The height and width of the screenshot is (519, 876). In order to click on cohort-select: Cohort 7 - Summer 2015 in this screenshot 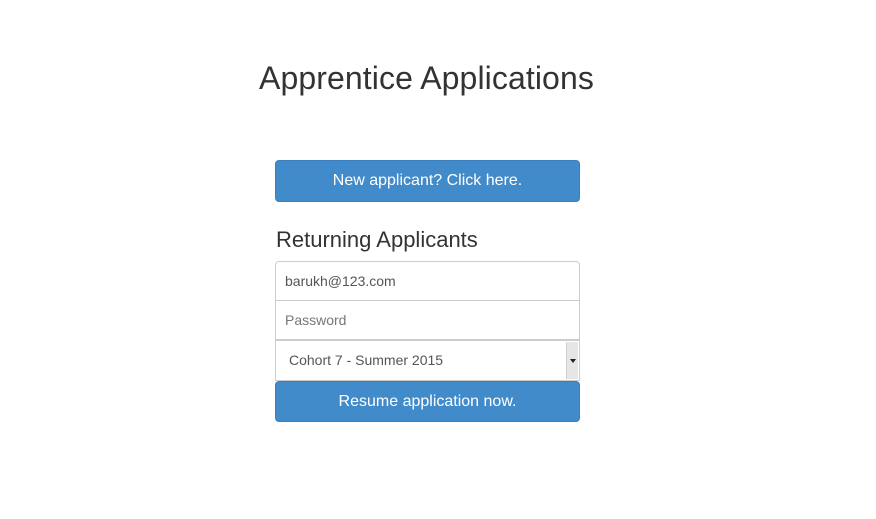, I will do `click(427, 360)`.